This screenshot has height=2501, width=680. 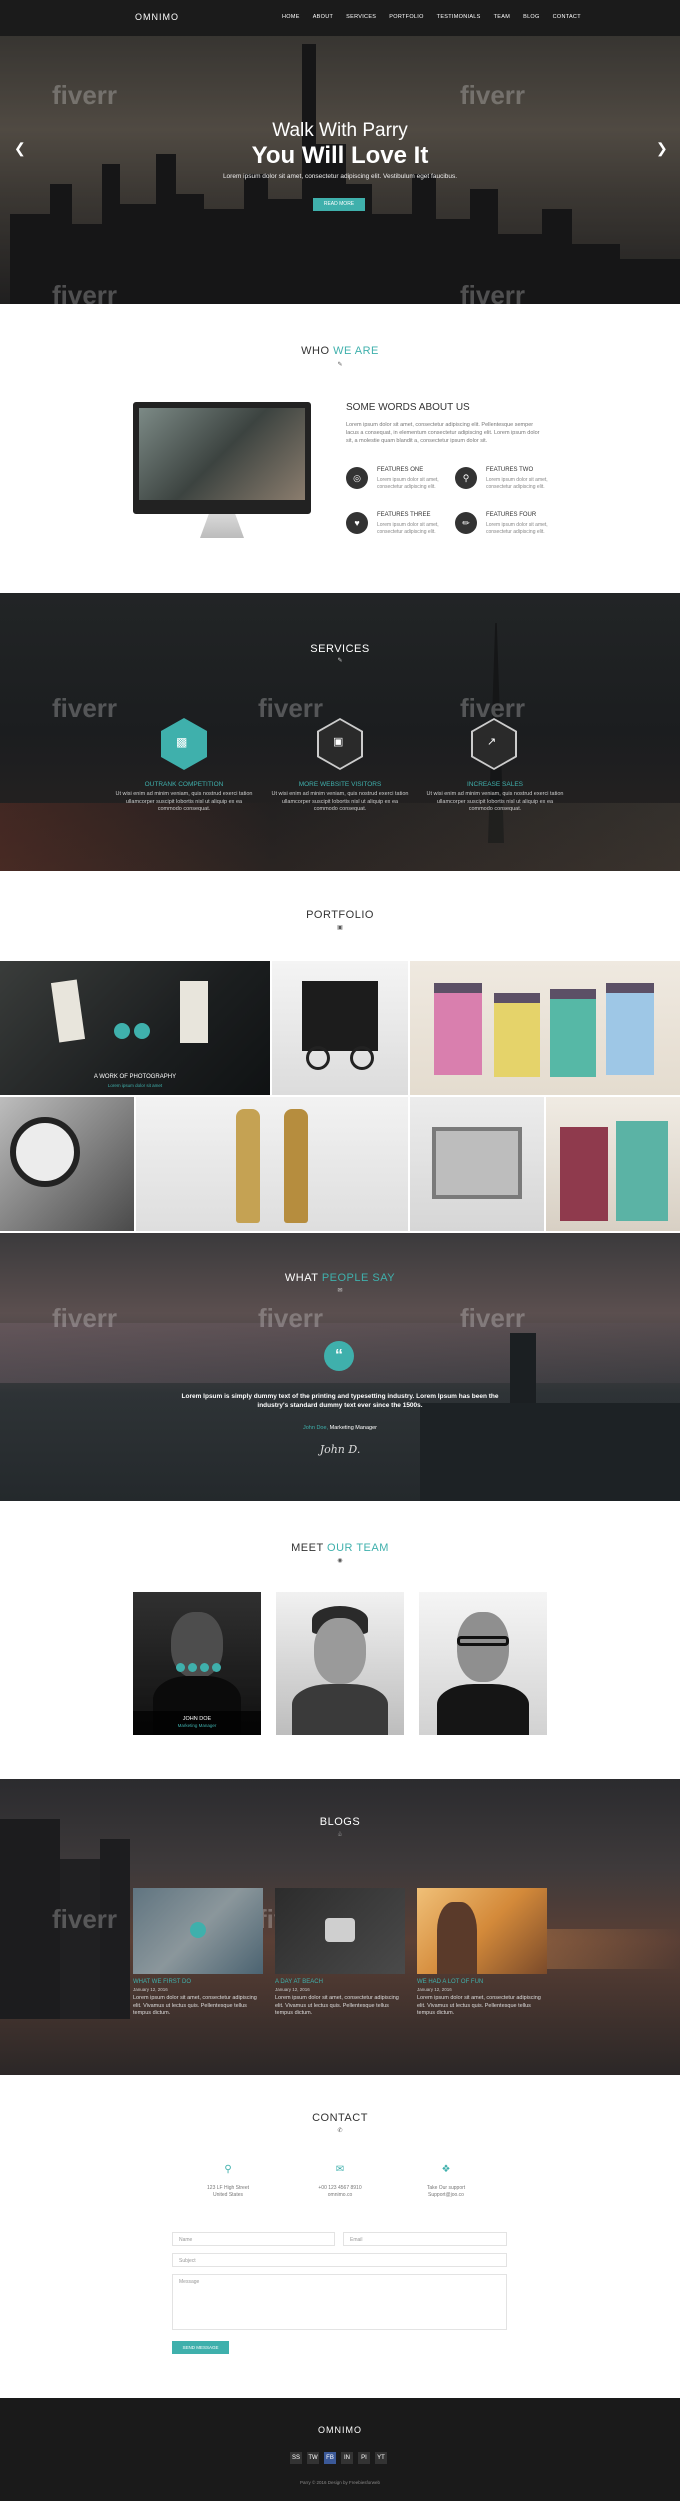 What do you see at coordinates (228, 2169) in the screenshot?
I see `map-marker-icon: ⚲` at bounding box center [228, 2169].